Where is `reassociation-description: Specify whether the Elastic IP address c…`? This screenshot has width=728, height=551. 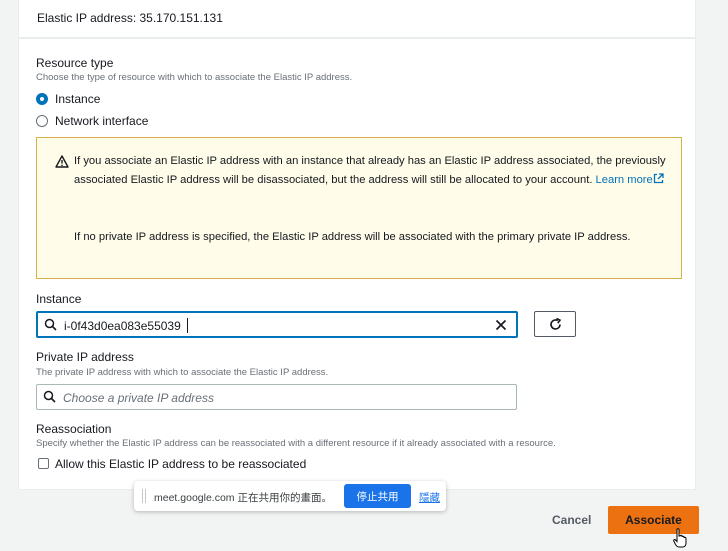
reassociation-description: Specify whether the Elastic IP address c… is located at coordinates (296, 443).